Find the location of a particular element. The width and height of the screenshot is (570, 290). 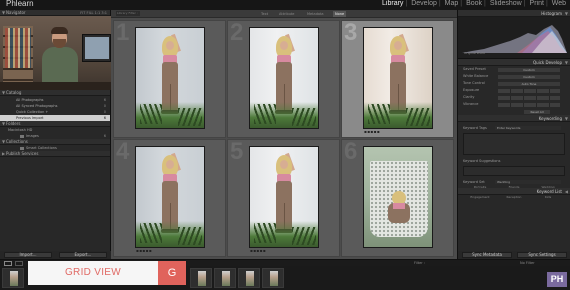

module-print: Print is located at coordinates (537, 3).